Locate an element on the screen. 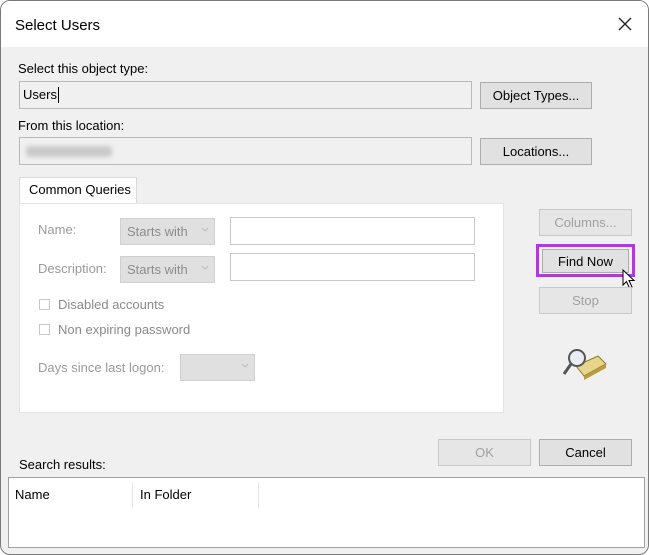  blurred-location-value is located at coordinates (69, 151).